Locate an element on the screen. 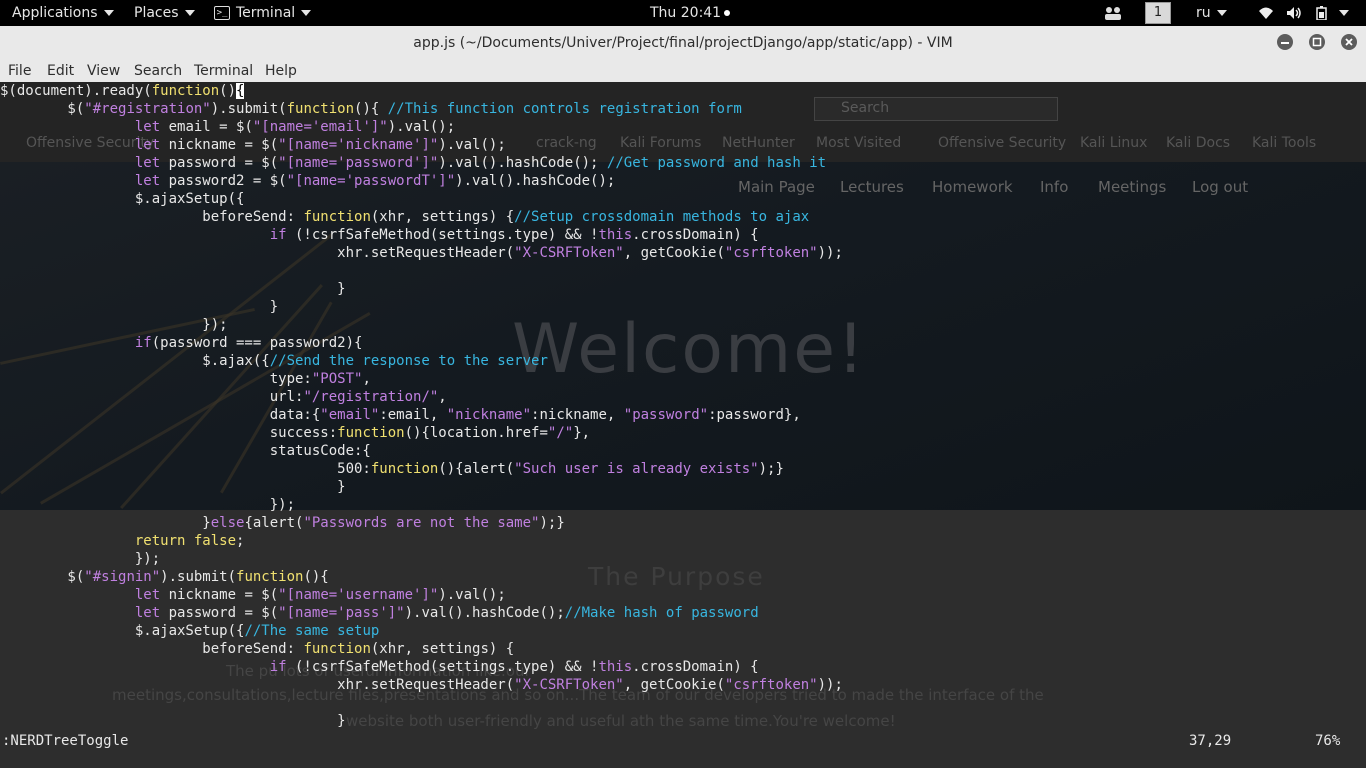 This screenshot has height=768, width=1366. system-menu is located at coordinates (1304, 13).